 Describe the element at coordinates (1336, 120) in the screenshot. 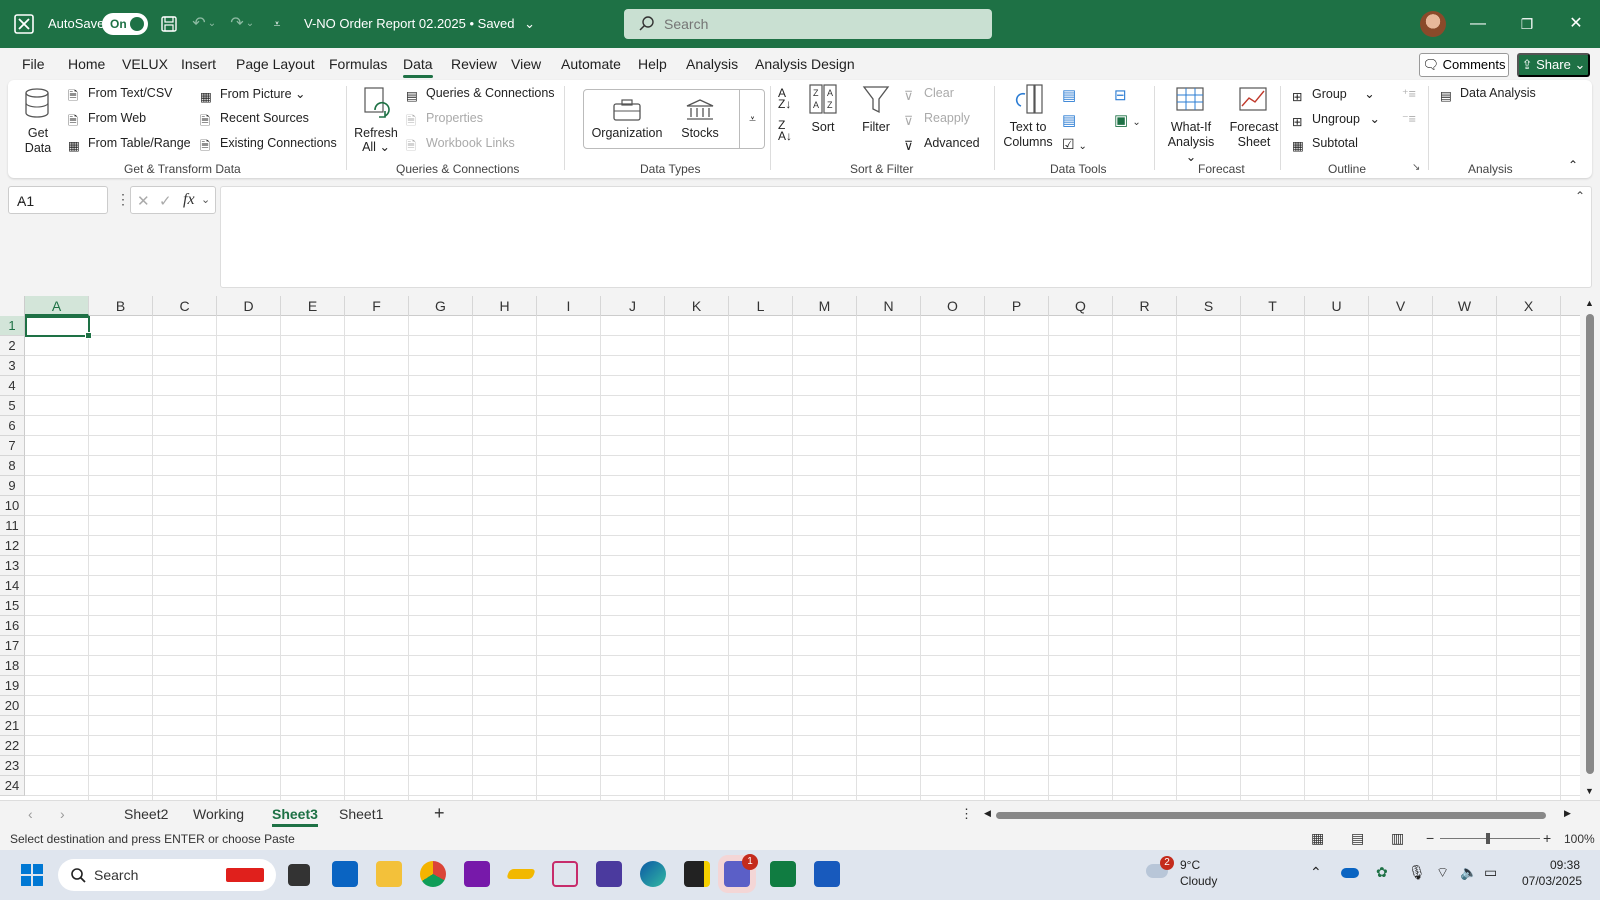

I see `ungroup-button: ⊞ Ungroup ⌄` at that location.